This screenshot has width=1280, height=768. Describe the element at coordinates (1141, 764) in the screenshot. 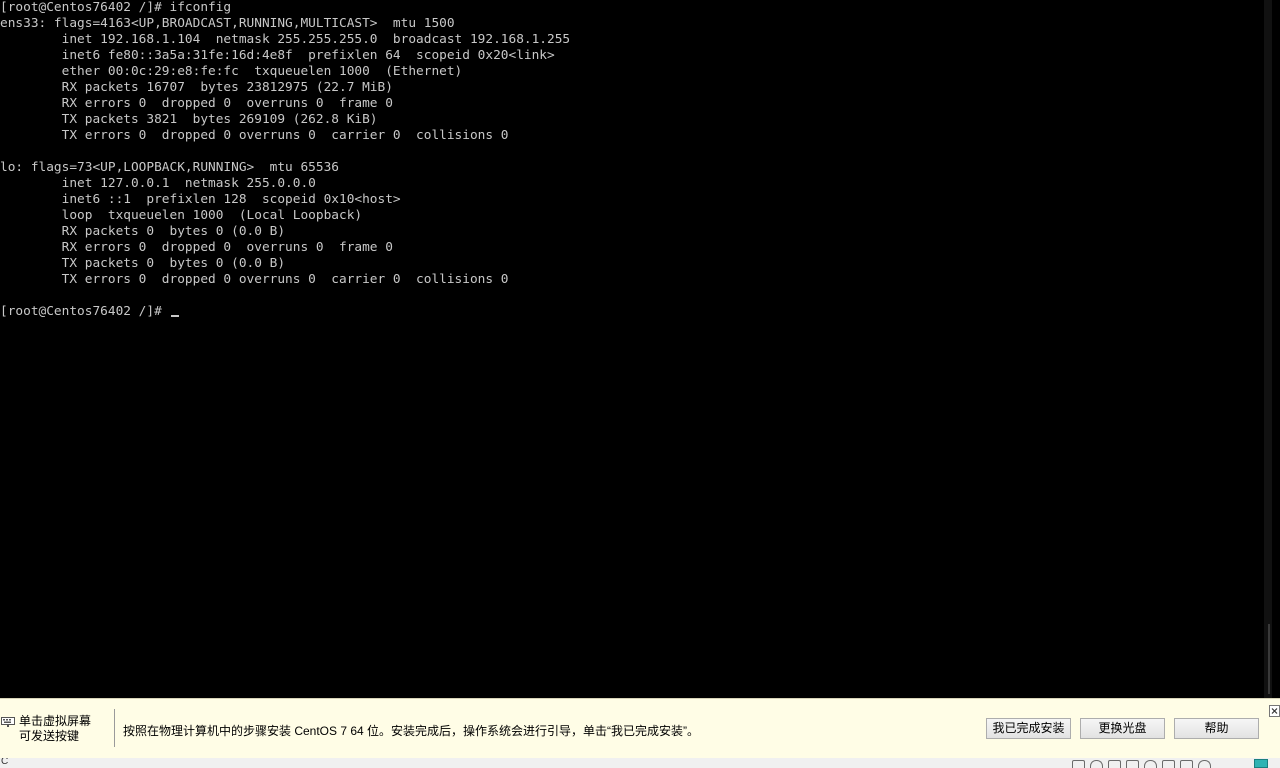

I see `device-icons` at that location.